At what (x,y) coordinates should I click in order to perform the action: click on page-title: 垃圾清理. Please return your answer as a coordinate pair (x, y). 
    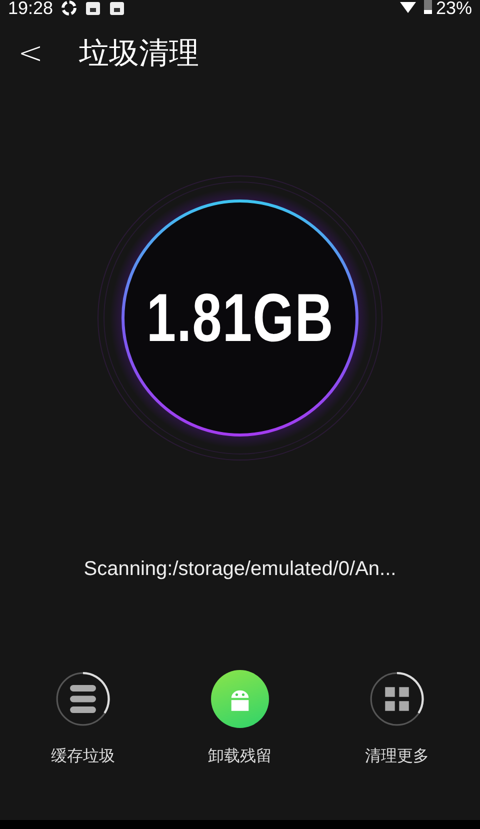
    Looking at the image, I should click on (139, 53).